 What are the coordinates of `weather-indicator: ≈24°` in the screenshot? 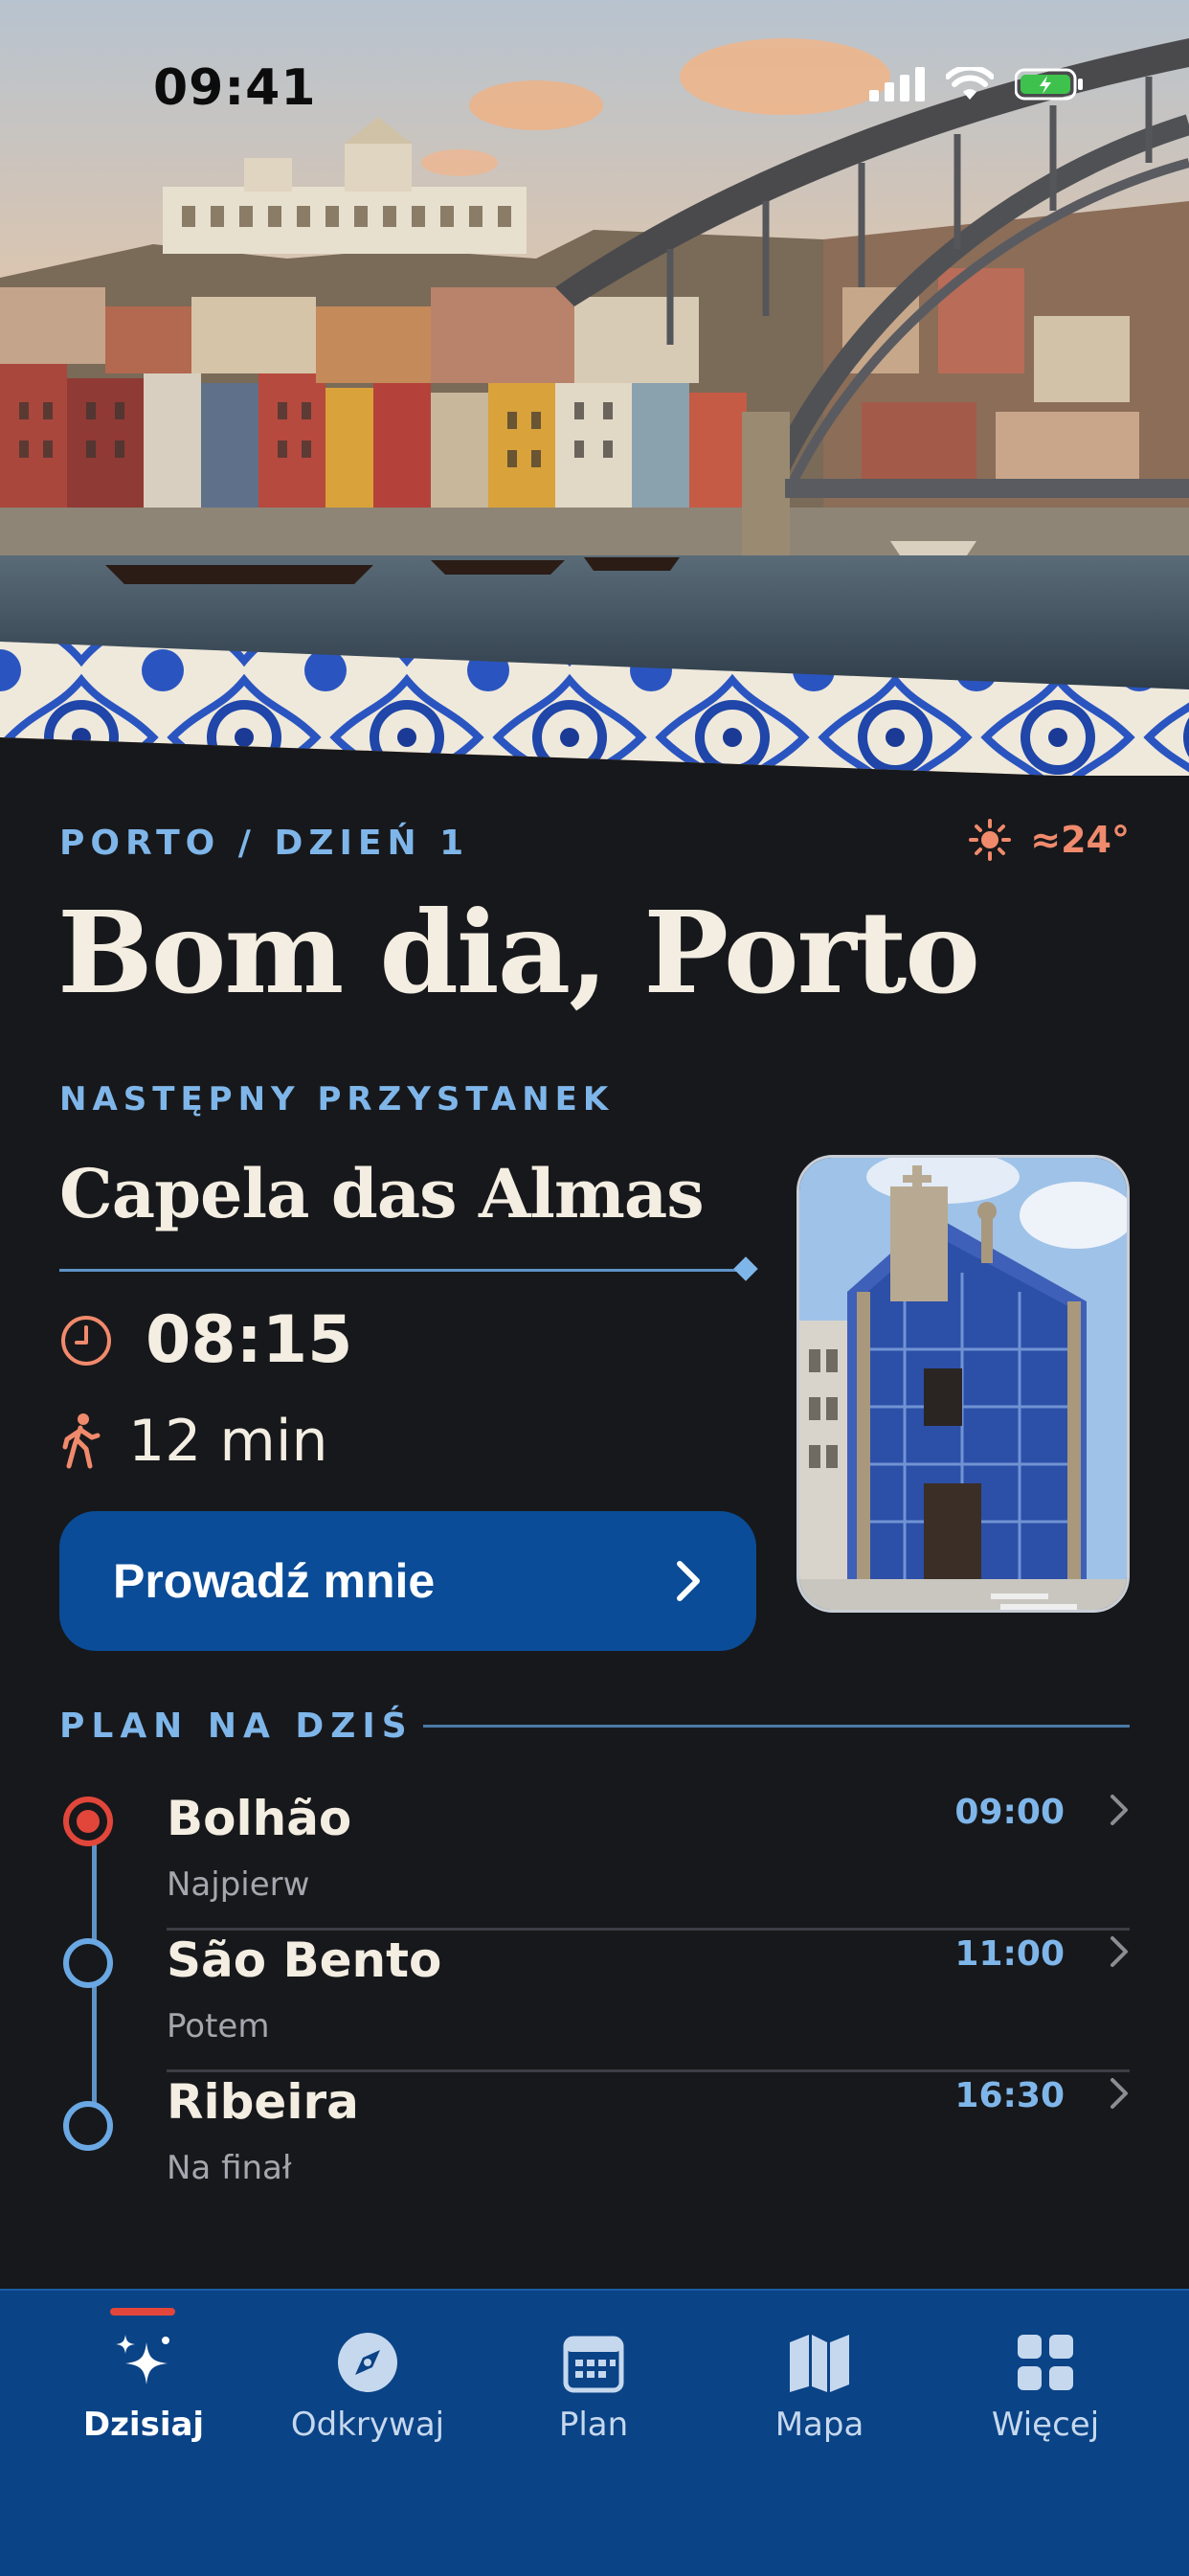 It's located at (1049, 840).